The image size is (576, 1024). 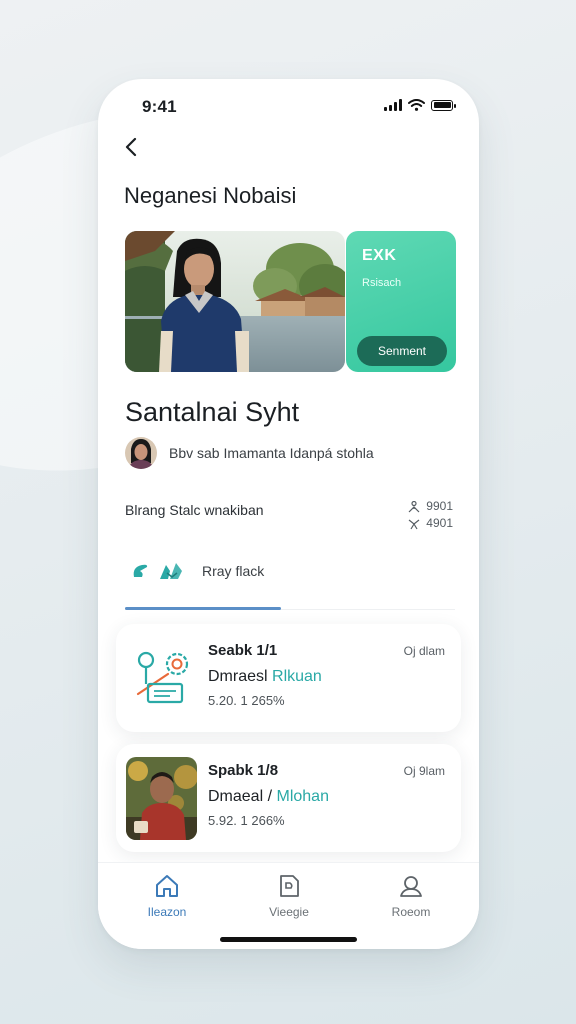 What do you see at coordinates (288, 939) in the screenshot?
I see `home-indicator` at bounding box center [288, 939].